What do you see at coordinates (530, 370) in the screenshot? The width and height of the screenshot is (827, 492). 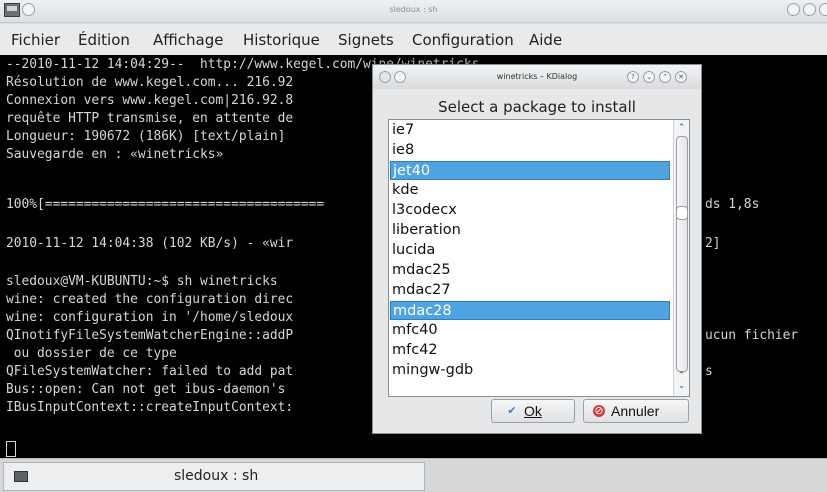 I see `list-item: mingw-gdb` at bounding box center [530, 370].